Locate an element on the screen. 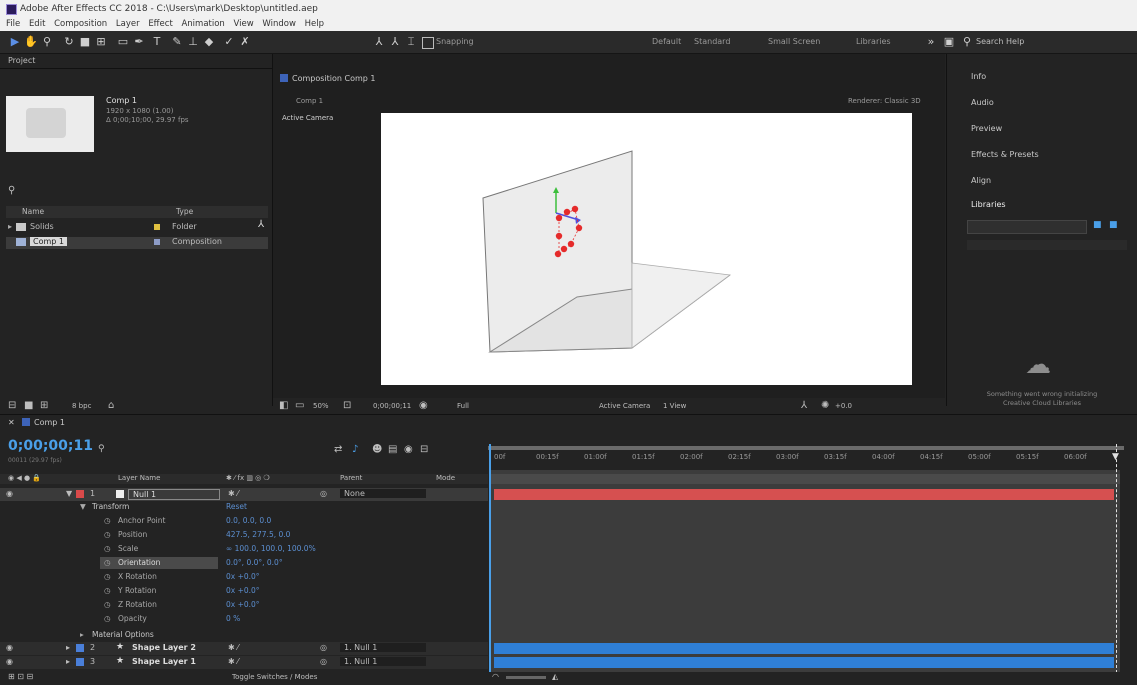 The image size is (1137, 685). exposure-value: +0.0 is located at coordinates (843, 406).